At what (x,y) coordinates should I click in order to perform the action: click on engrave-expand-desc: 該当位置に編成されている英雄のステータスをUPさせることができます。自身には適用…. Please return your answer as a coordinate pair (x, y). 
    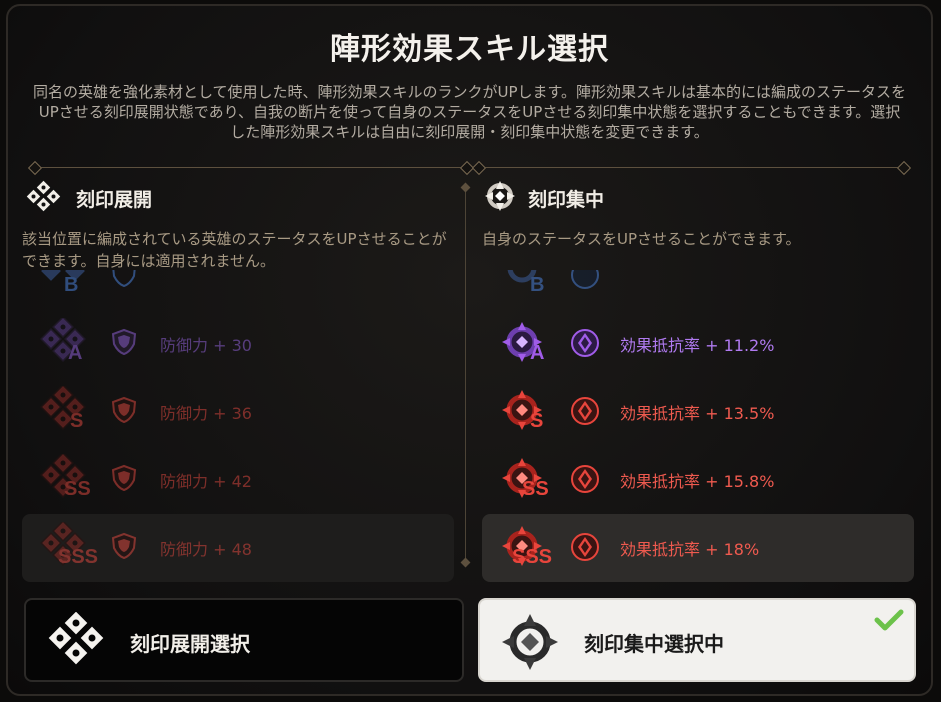
    Looking at the image, I should click on (234, 250).